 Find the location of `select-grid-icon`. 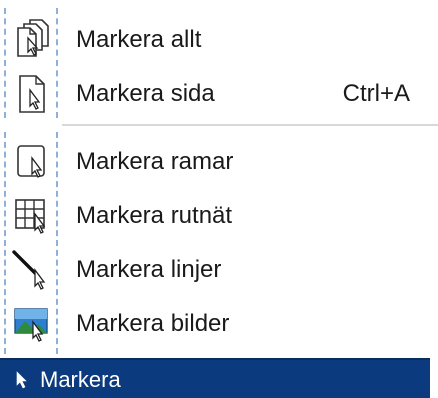

select-grid-icon is located at coordinates (32, 216).